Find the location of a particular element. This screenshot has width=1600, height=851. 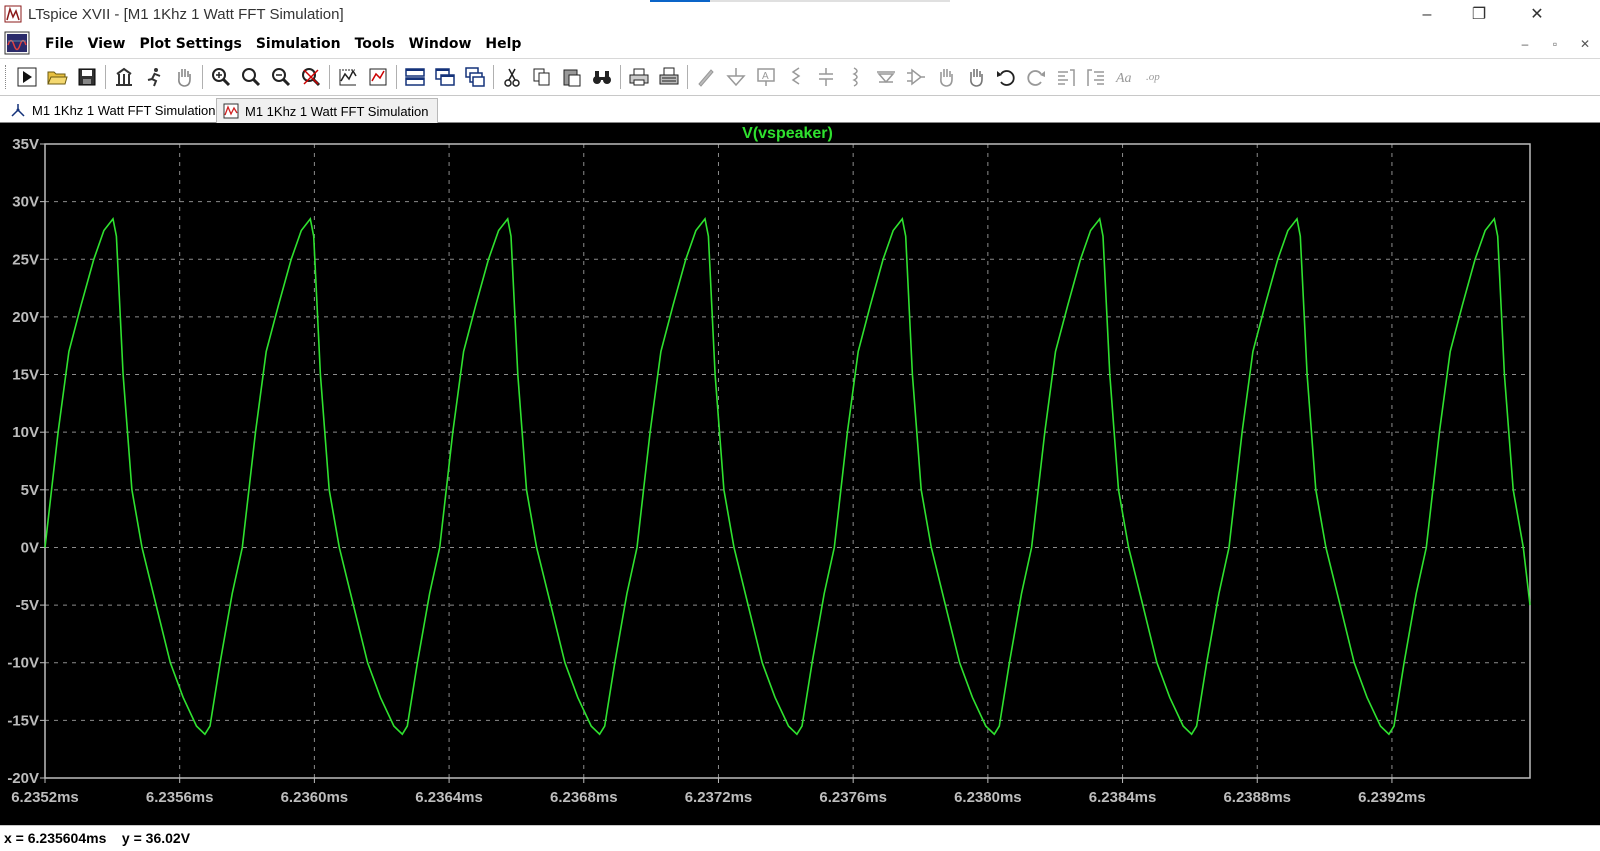

menu-help: Help is located at coordinates (503, 44).